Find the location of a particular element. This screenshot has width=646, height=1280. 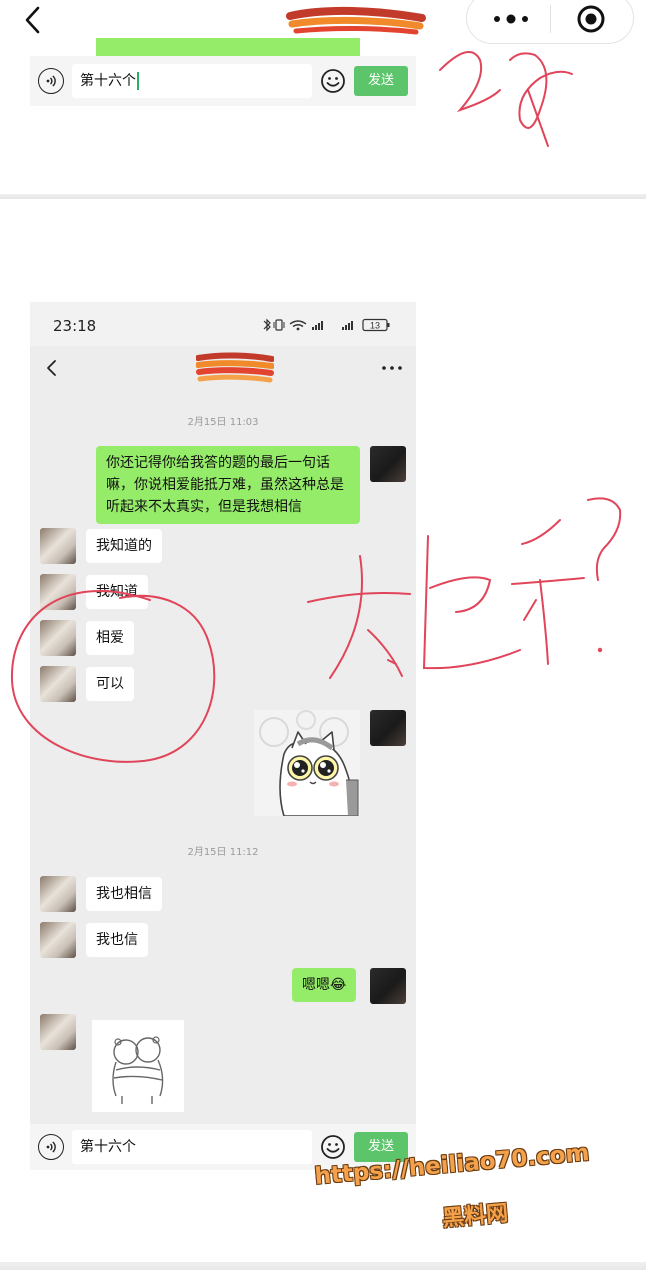

close-target-icon is located at coordinates (591, 19).